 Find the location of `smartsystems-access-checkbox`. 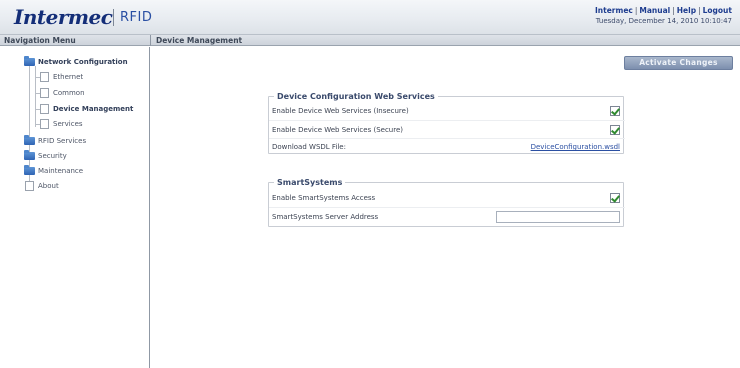

smartsystems-access-checkbox is located at coordinates (615, 198).